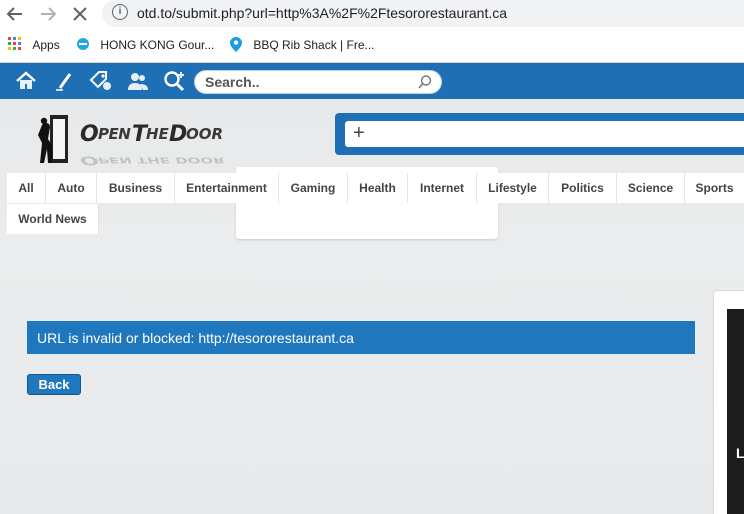 The image size is (744, 514). Describe the element at coordinates (714, 188) in the screenshot. I see `category-sports: Sports` at that location.